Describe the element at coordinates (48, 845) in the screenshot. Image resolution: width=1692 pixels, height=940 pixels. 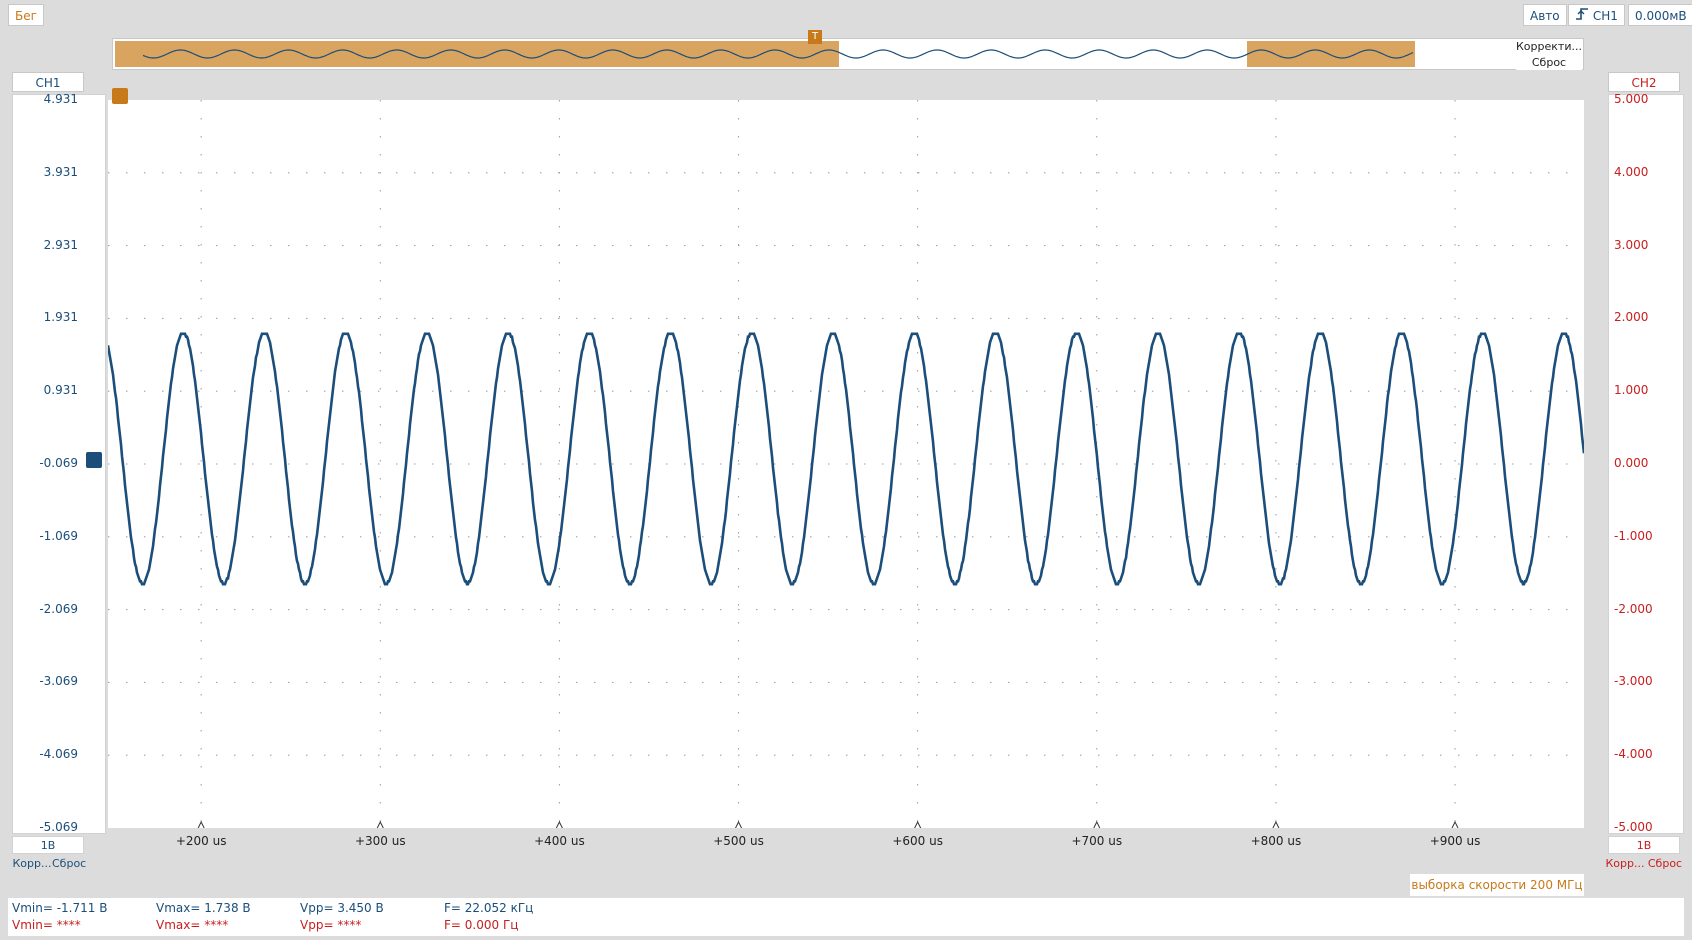
I see `ch1-scale: 1В` at that location.